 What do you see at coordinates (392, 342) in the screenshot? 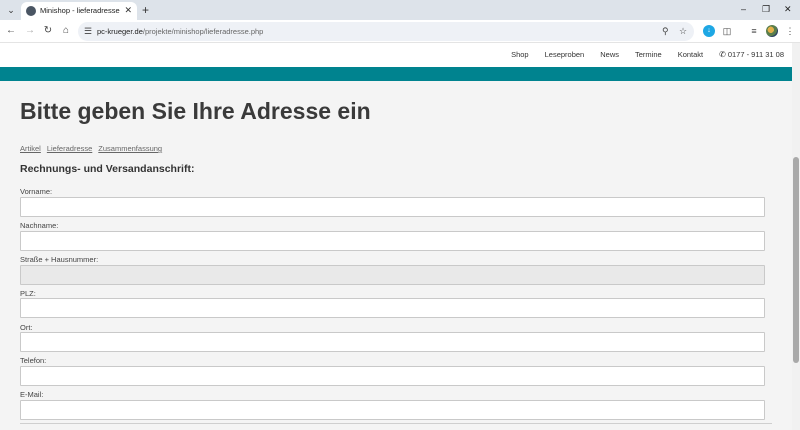
I see `ort-input` at bounding box center [392, 342].